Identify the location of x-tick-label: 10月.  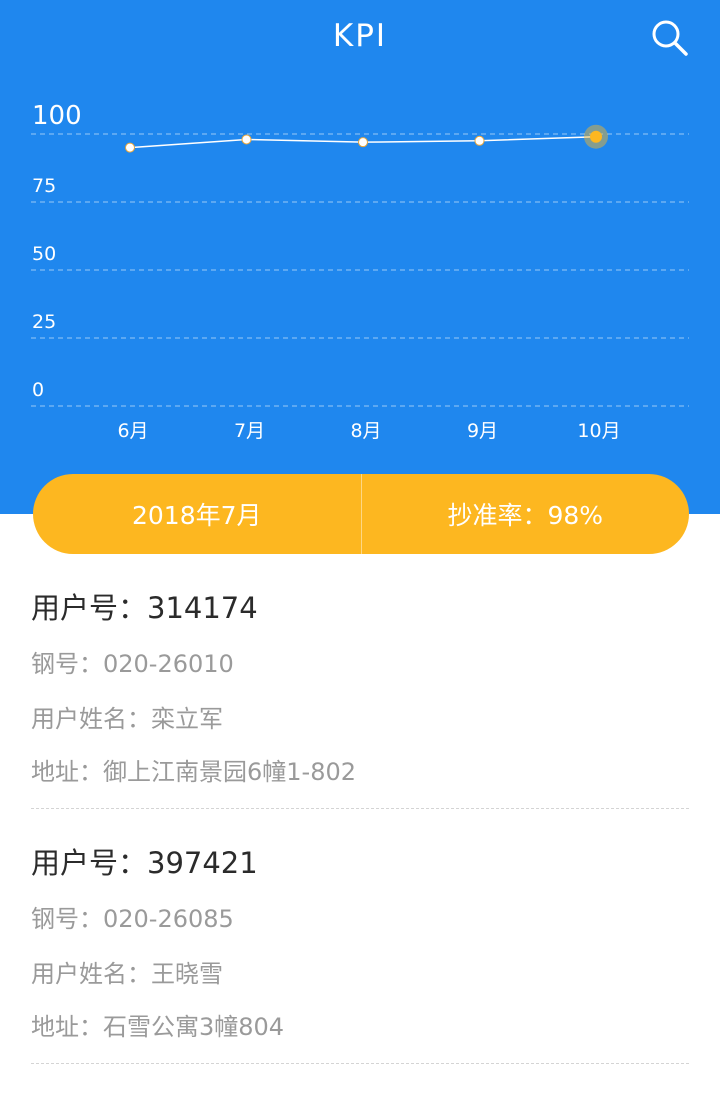
(598, 431).